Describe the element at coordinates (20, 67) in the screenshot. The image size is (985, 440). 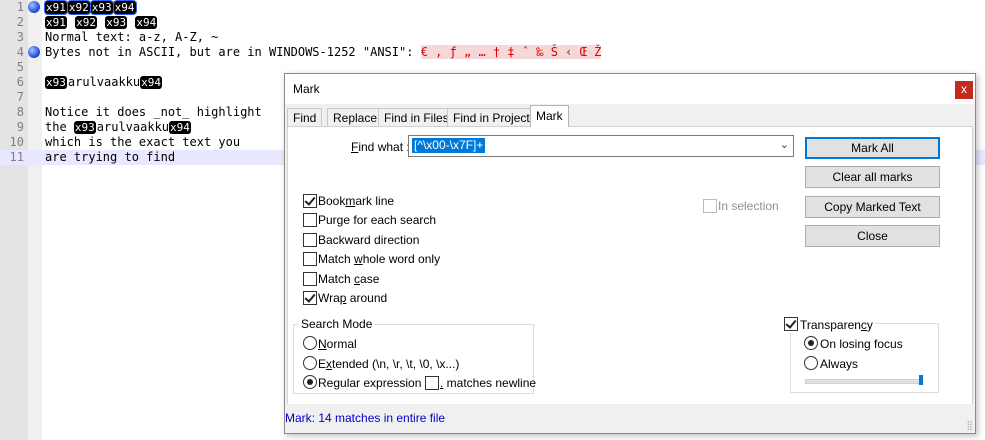
I see `line-number: 5` at that location.